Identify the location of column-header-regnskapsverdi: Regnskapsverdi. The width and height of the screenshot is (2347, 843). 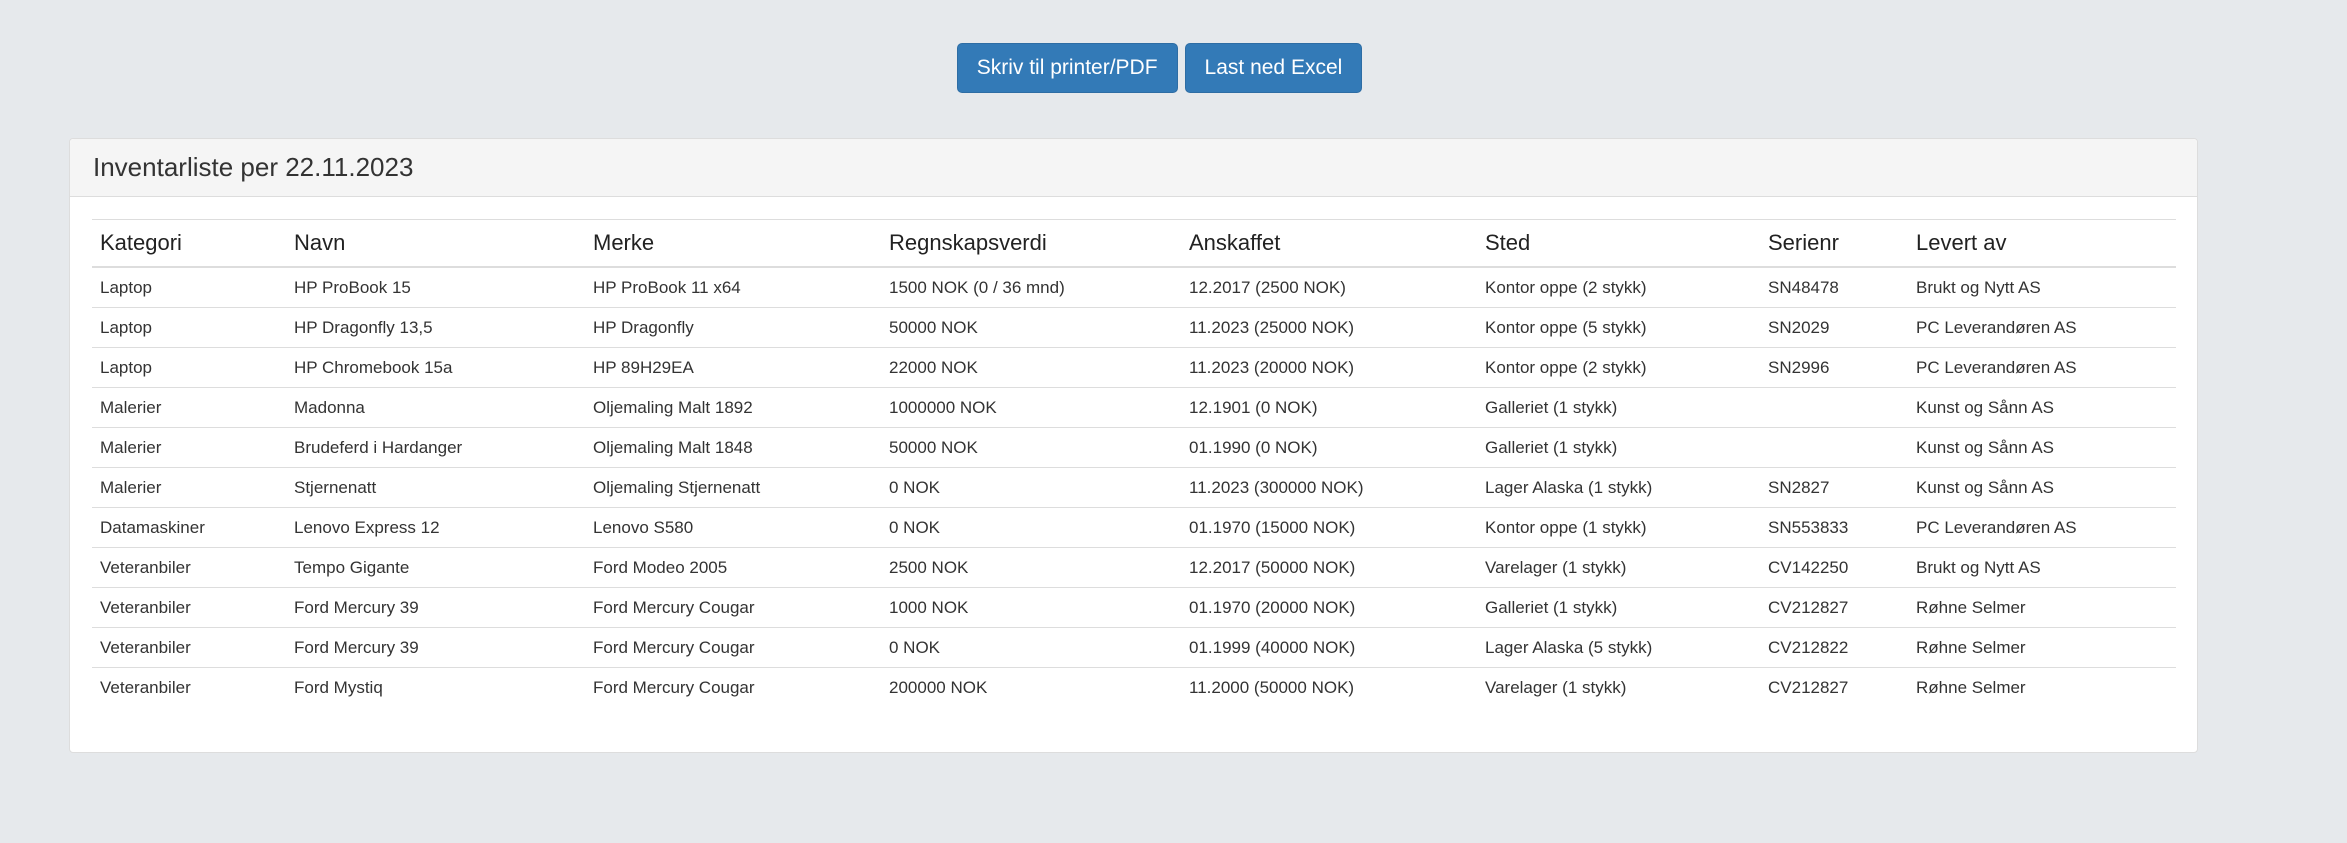
(1031, 243).